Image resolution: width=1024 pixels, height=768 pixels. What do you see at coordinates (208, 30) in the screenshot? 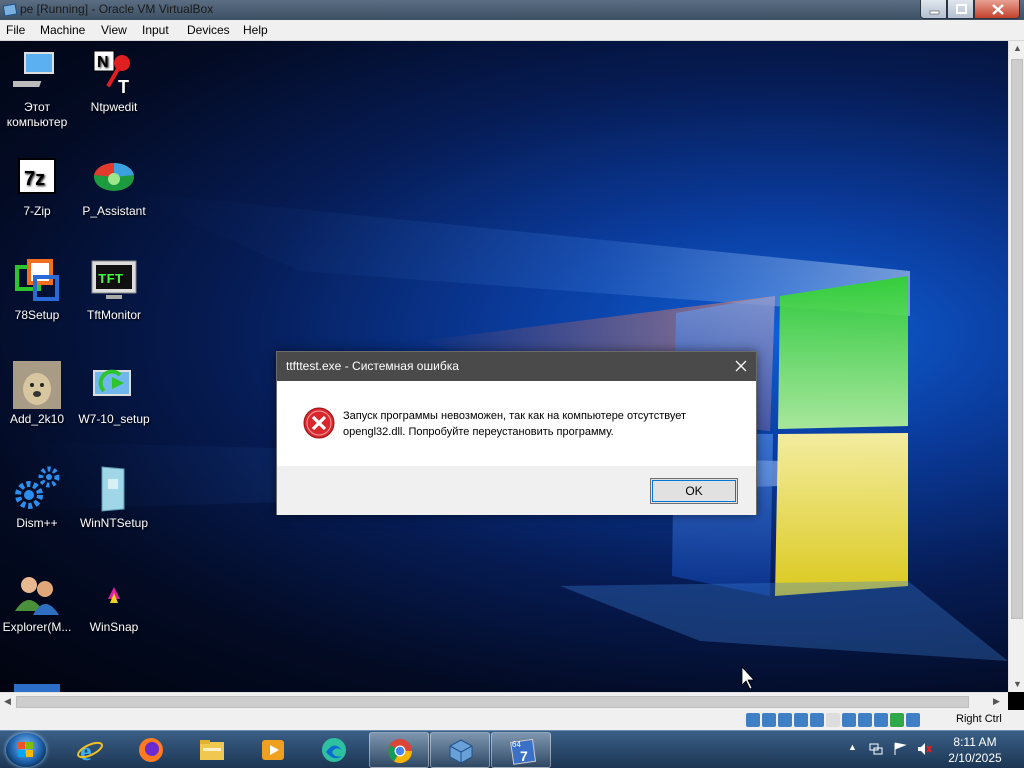
I see `menu-devices: Devices` at bounding box center [208, 30].